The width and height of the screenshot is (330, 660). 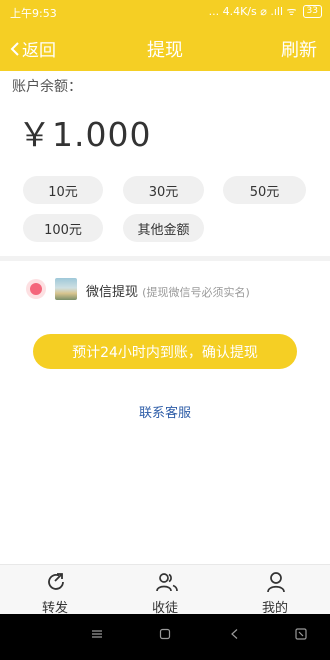 What do you see at coordinates (165, 411) in the screenshot?
I see `contact-support-link: 联系客服` at bounding box center [165, 411].